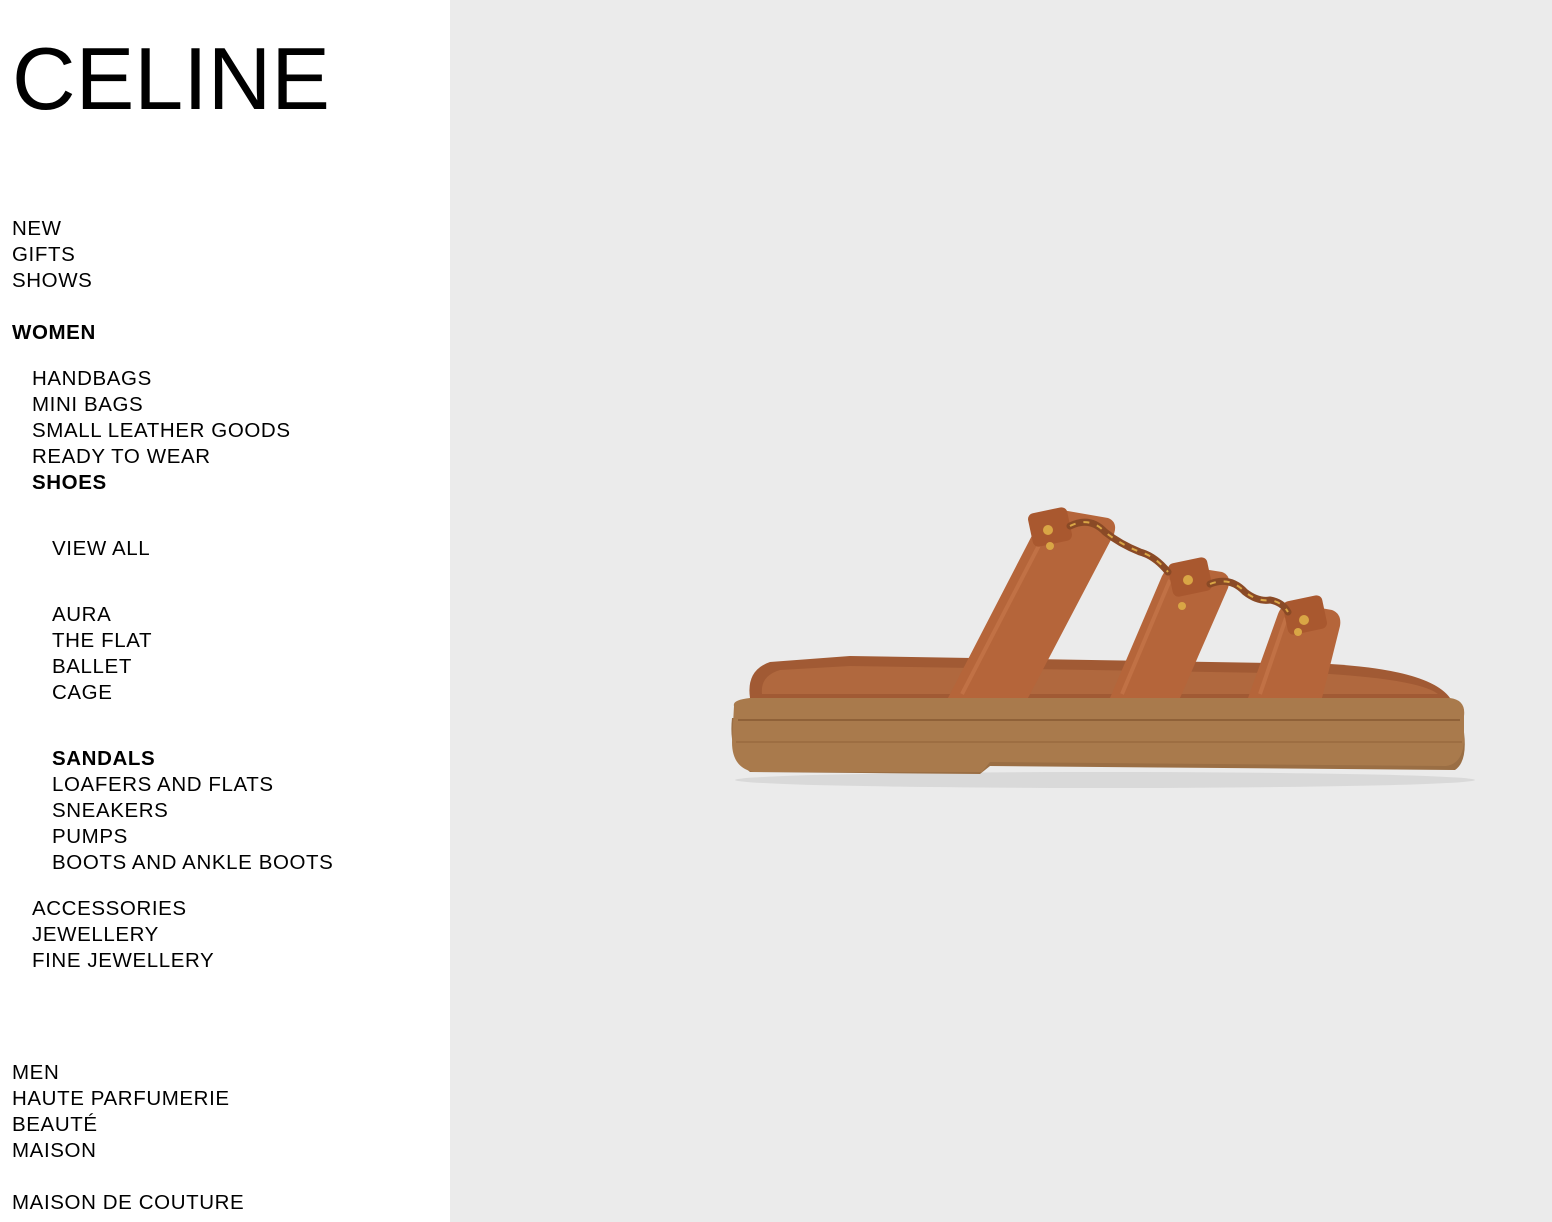 The width and height of the screenshot is (1552, 1222). What do you see at coordinates (102, 641) in the screenshot?
I see `nav-shoes-the-flat: THE FLAT` at bounding box center [102, 641].